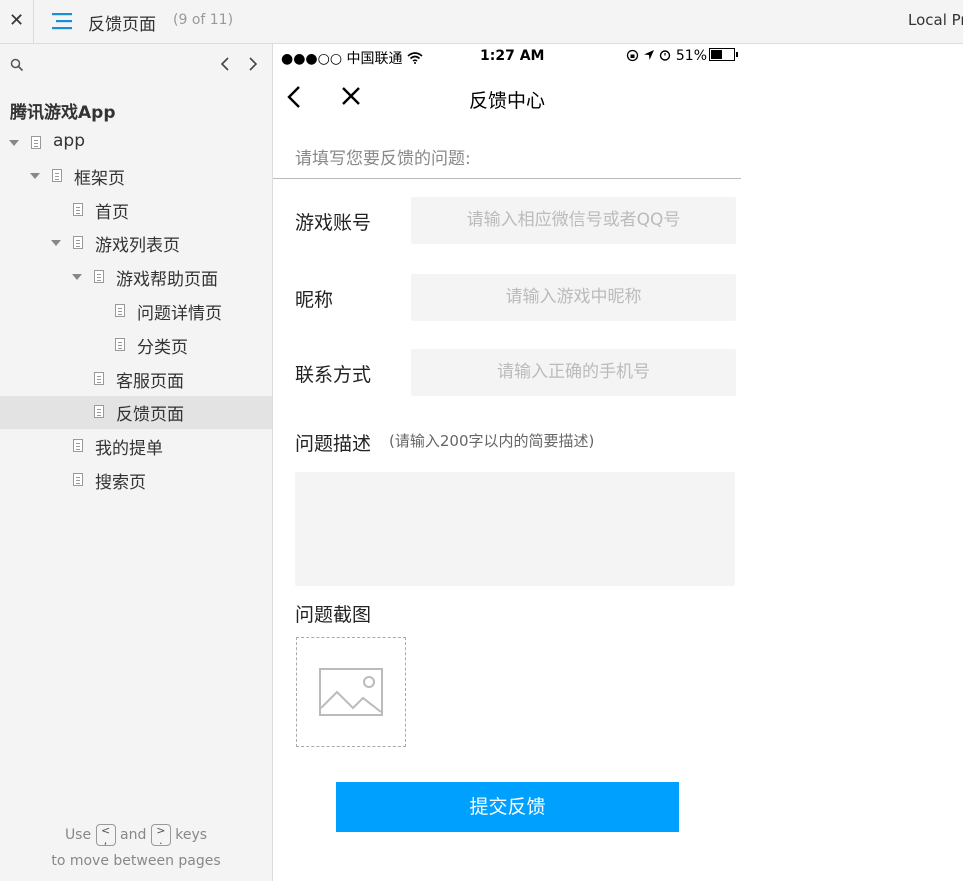 The height and width of the screenshot is (881, 963). What do you see at coordinates (136, 848) in the screenshot?
I see `keyboard-hint: Use <, and >. keys to move between pages` at bounding box center [136, 848].